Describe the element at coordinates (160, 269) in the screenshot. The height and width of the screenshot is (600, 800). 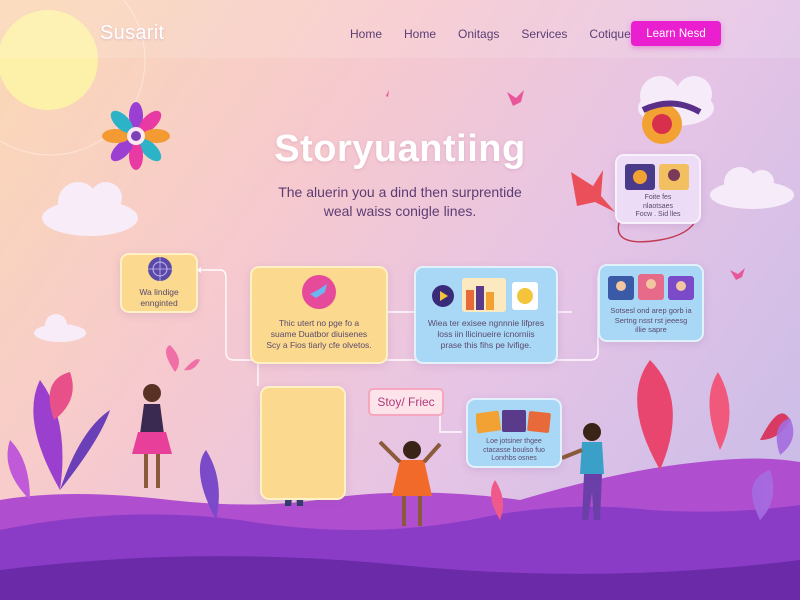
I see `globe-icon` at that location.